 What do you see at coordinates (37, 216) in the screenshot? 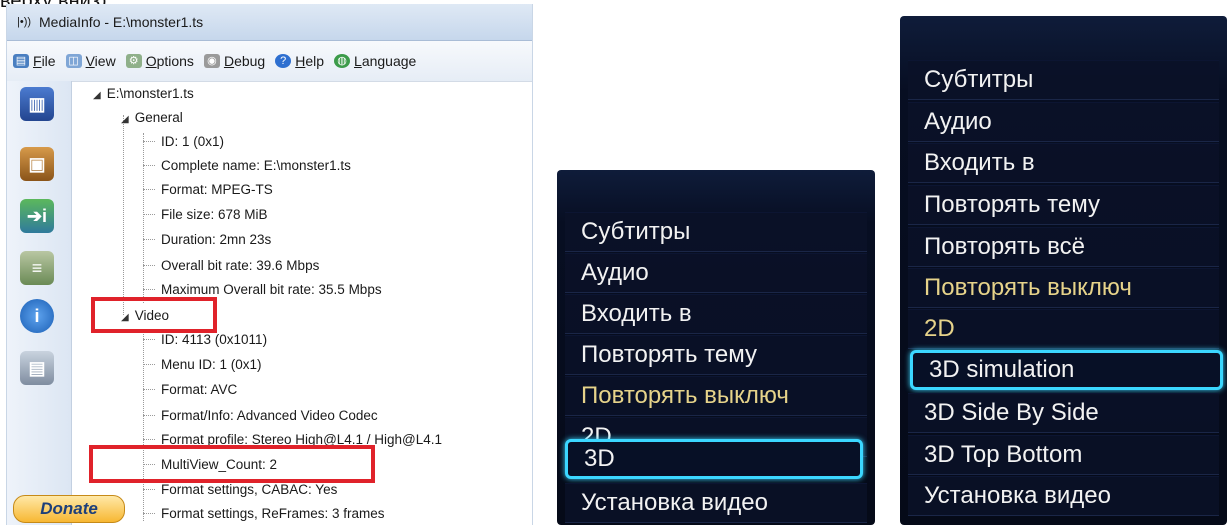
I see `info-arrow-icon: ➔i` at bounding box center [37, 216].